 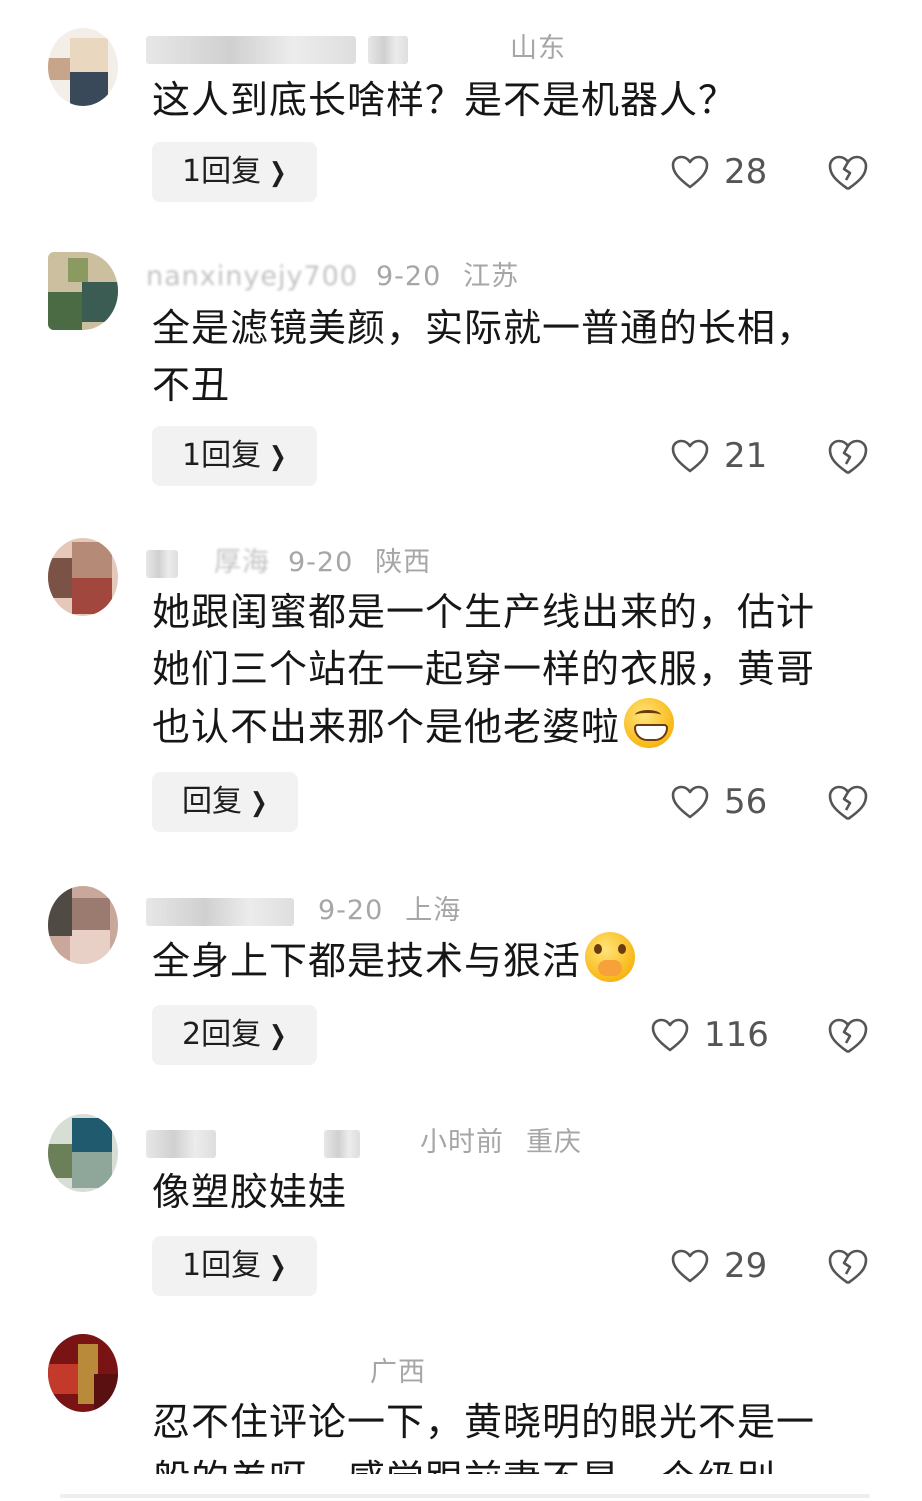 I want to click on like-count: 56, so click(x=746, y=802).